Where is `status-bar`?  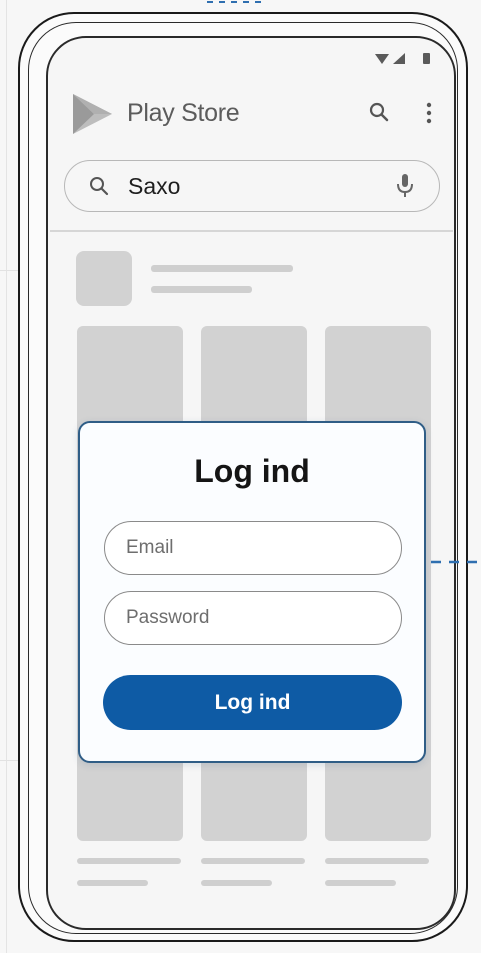 status-bar is located at coordinates (402, 58).